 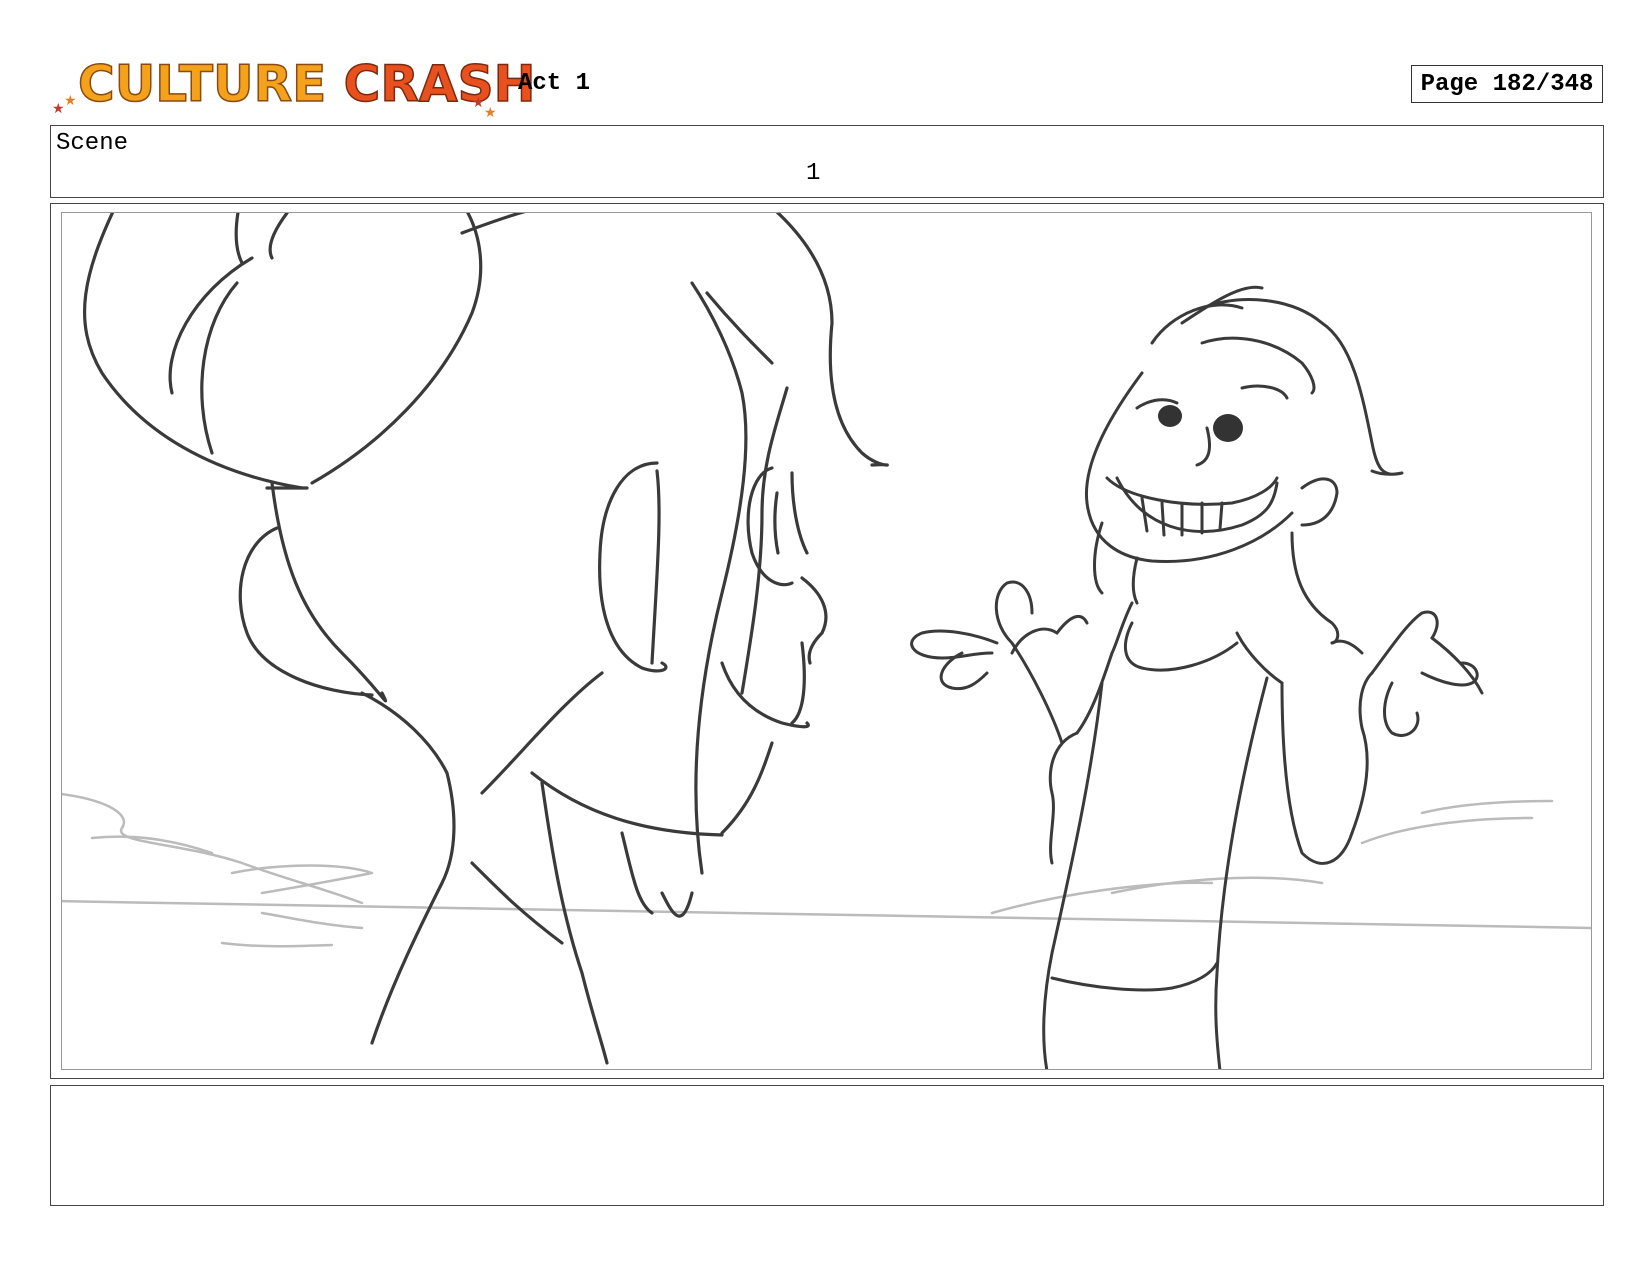 What do you see at coordinates (827, 1145) in the screenshot?
I see `notes-box` at bounding box center [827, 1145].